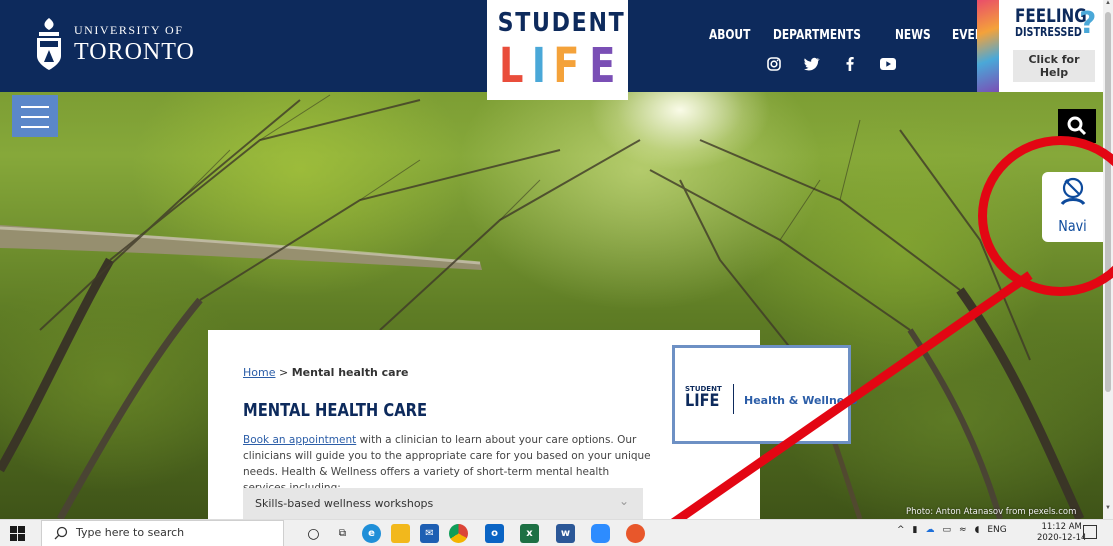  I want to click on book-appointment-link: Book an appointment, so click(299, 440).